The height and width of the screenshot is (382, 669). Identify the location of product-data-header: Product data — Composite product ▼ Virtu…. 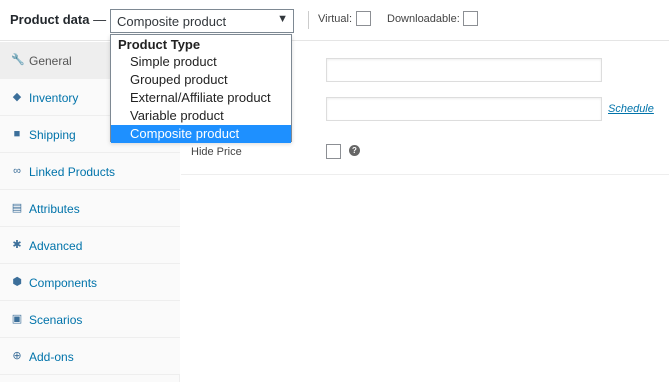
(334, 20).